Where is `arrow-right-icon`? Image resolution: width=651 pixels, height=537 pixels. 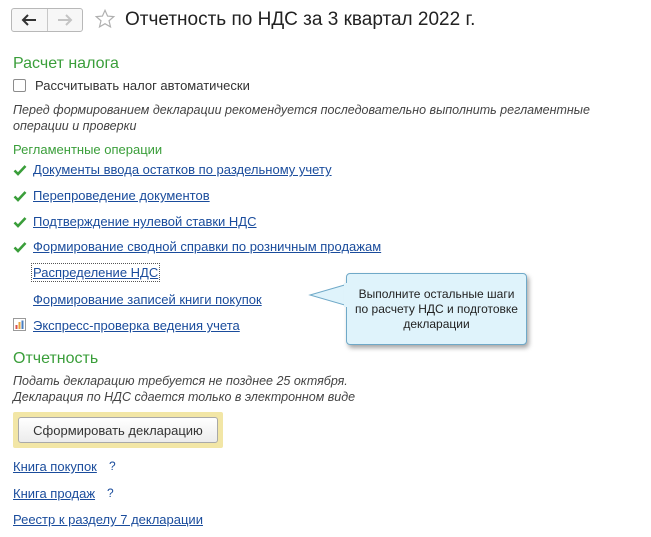
arrow-right-icon is located at coordinates (65, 20).